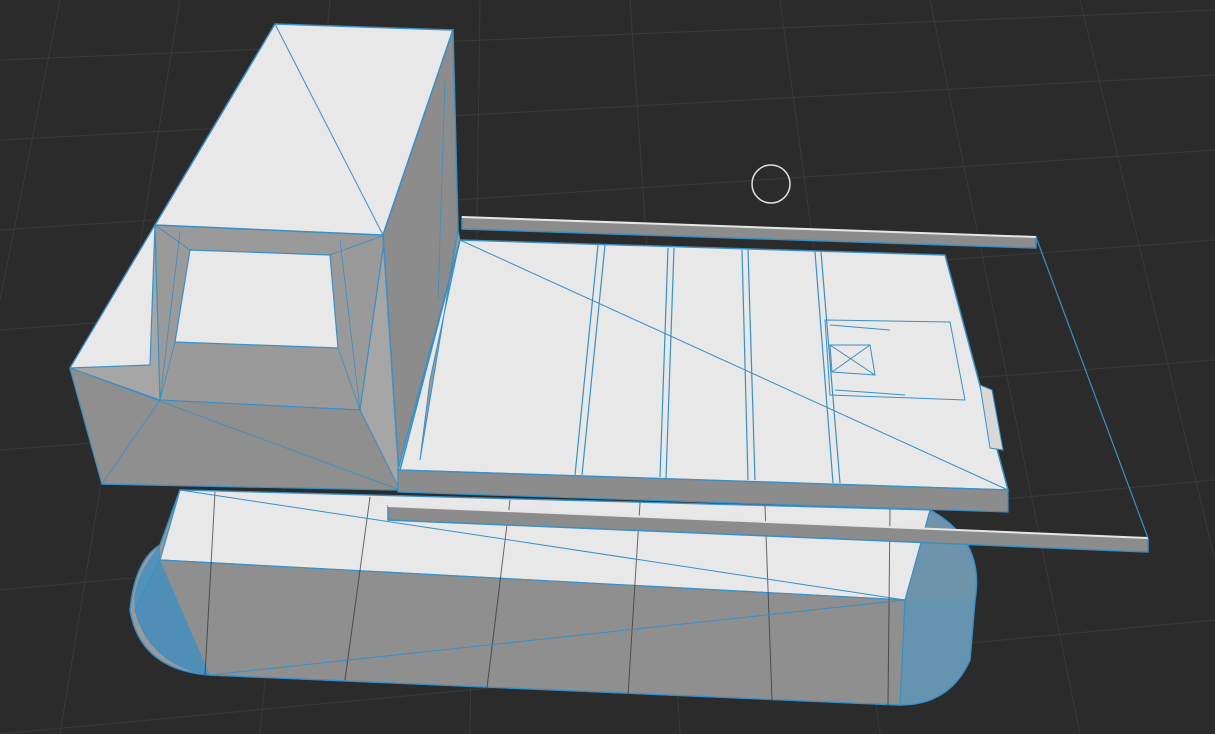 The height and width of the screenshot is (734, 1215). What do you see at coordinates (1092, 387) in the screenshot?
I see `bounding-outline` at bounding box center [1092, 387].